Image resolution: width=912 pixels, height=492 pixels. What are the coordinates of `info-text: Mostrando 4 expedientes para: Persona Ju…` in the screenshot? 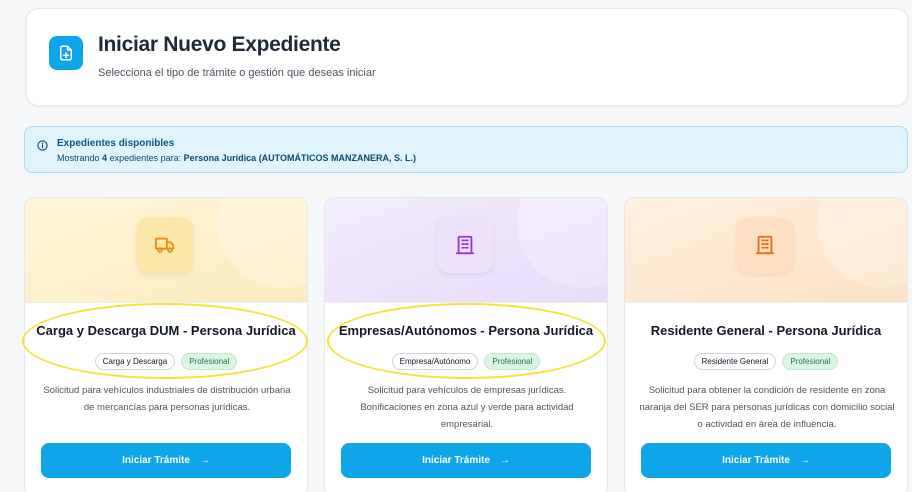 It's located at (237, 158).